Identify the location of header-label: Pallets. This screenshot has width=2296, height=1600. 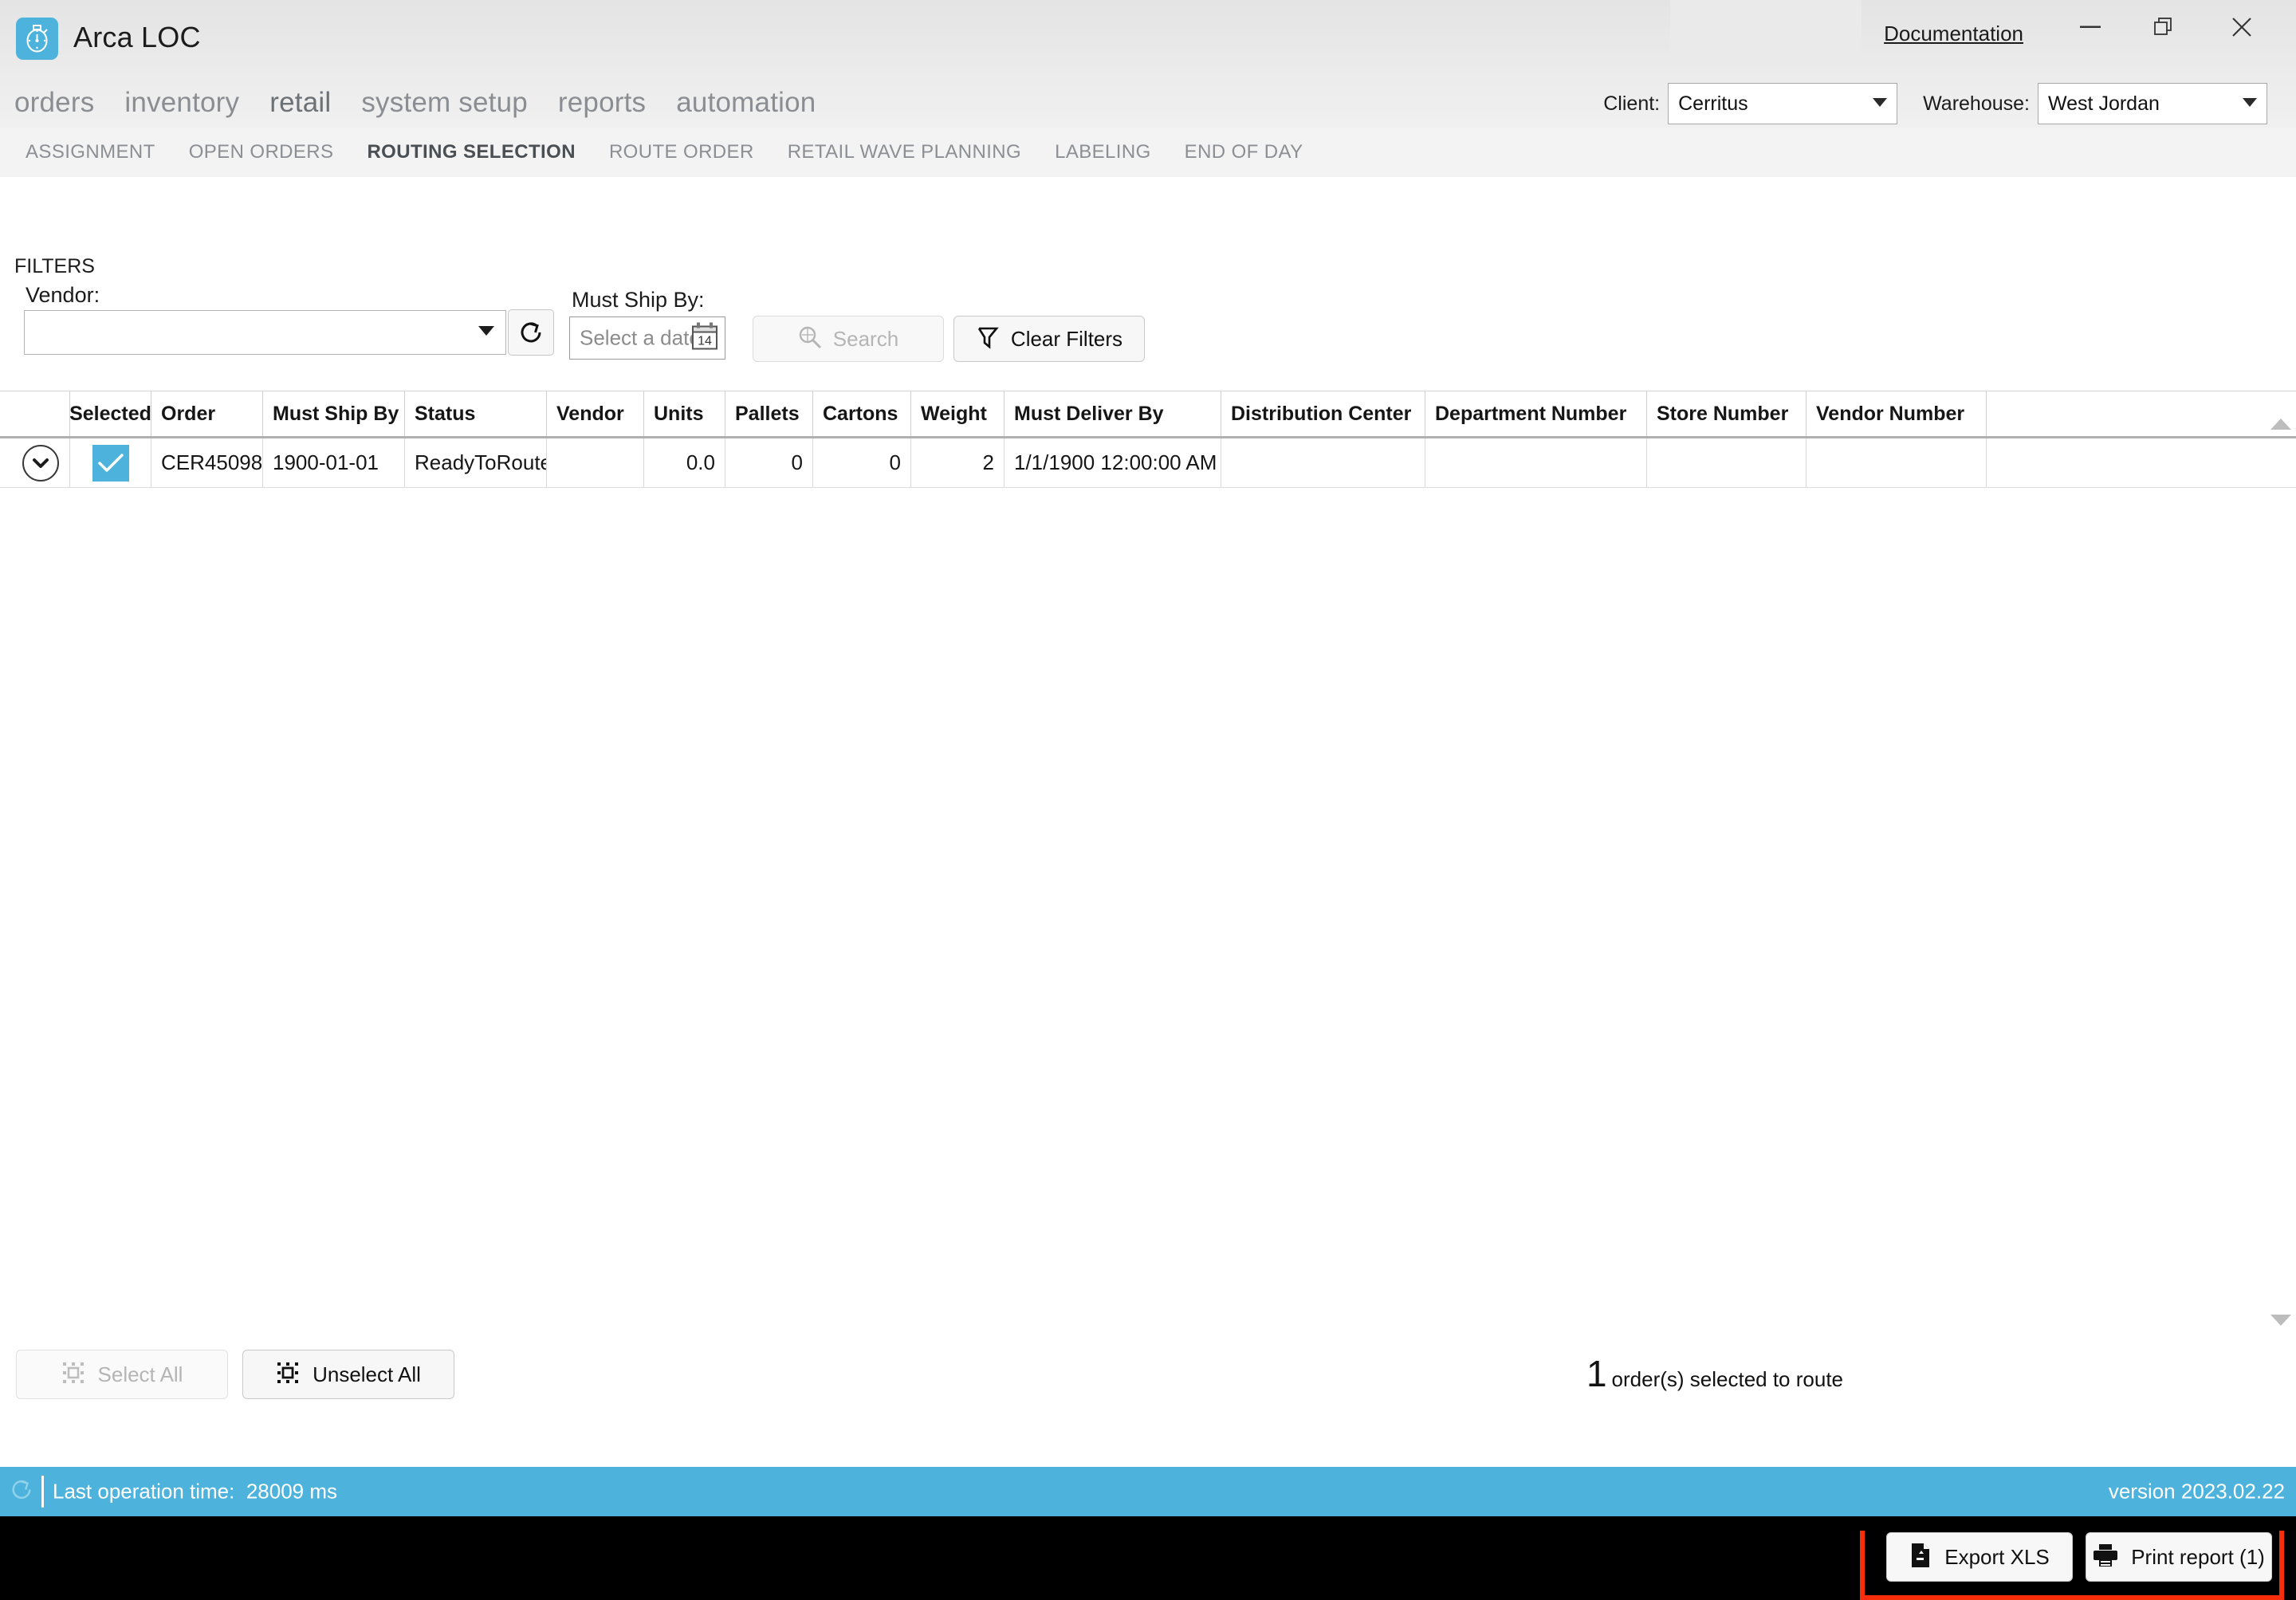
(767, 413).